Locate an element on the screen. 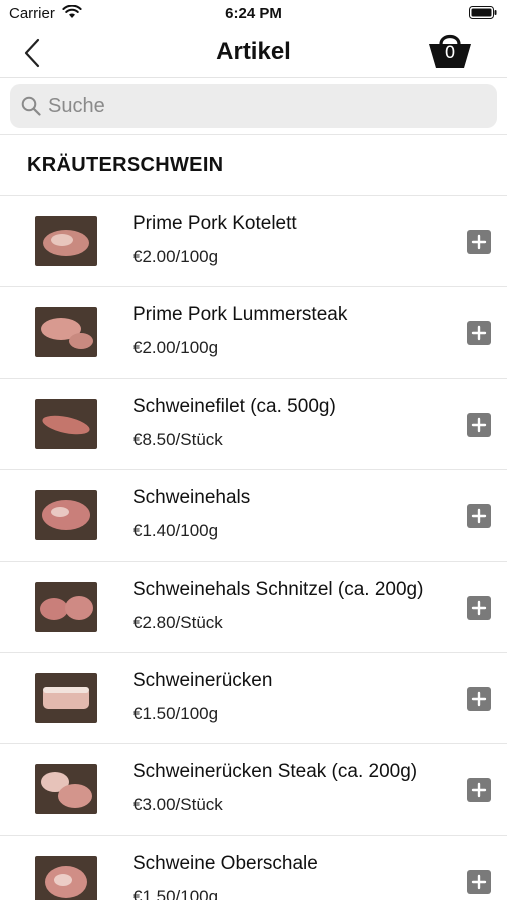 This screenshot has width=507, height=900. product-price: €1.40/100g is located at coordinates (176, 531).